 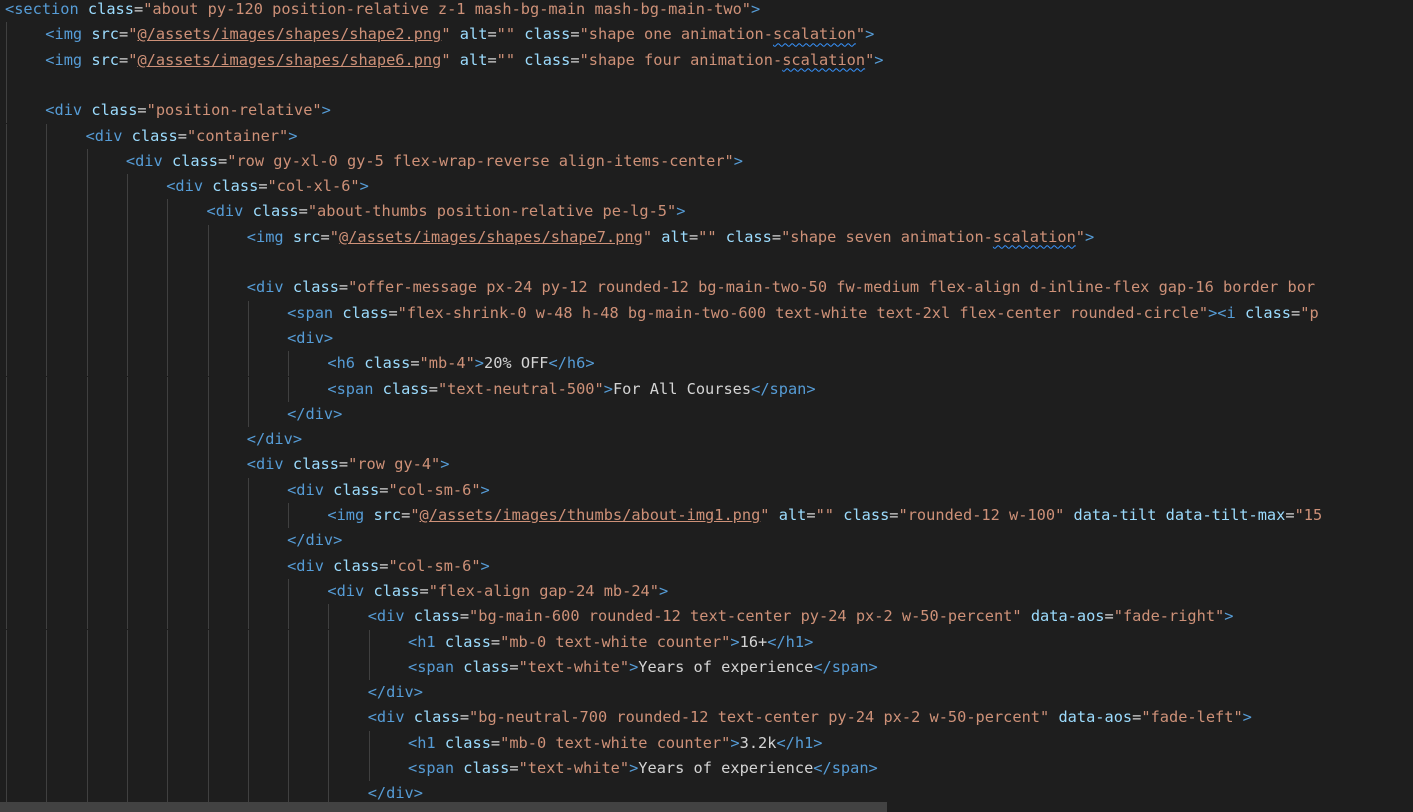 I want to click on code-token: ", so click(x=765, y=515).